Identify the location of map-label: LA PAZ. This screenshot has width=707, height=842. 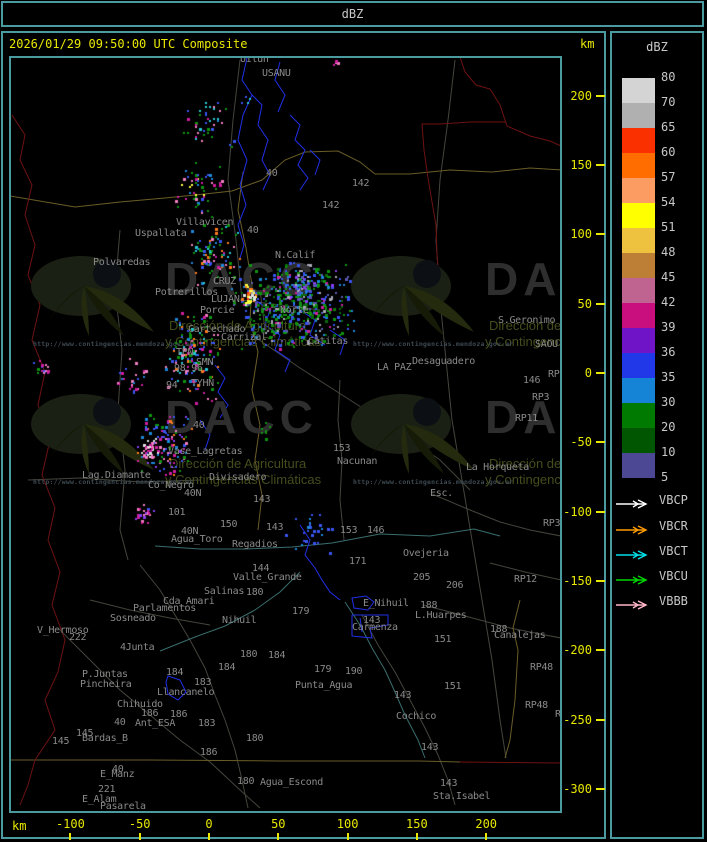
(394, 367).